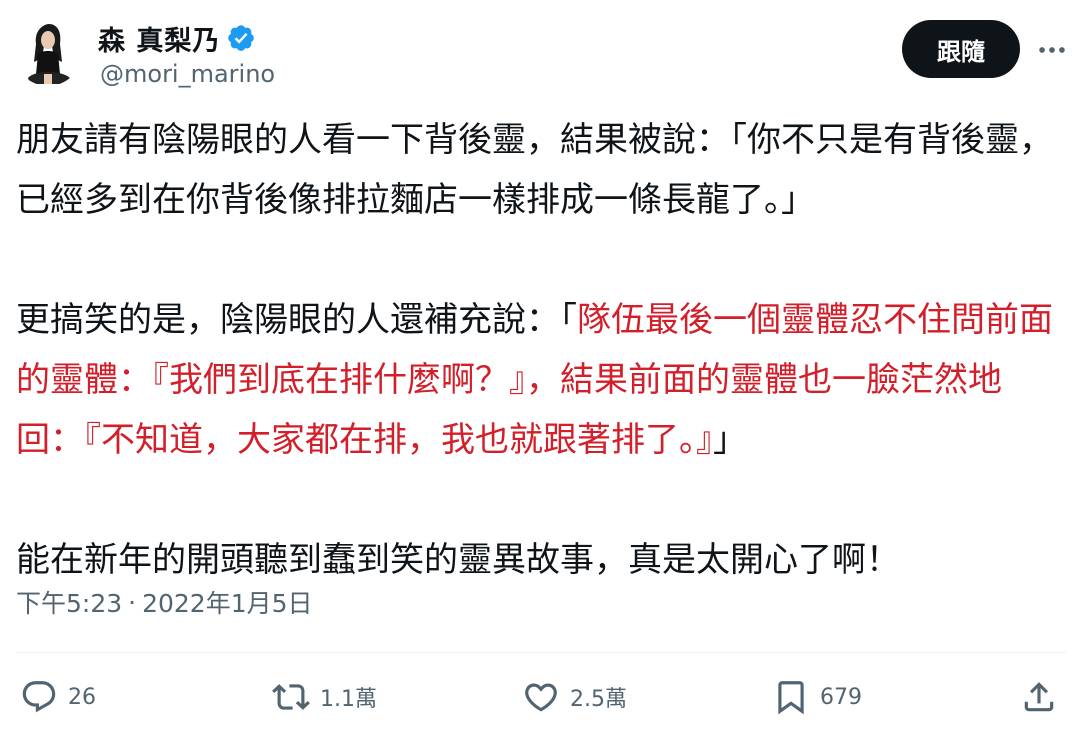 Image resolution: width=1080 pixels, height=732 pixels. I want to click on author-name-row: 森 真梨乃, so click(177, 38).